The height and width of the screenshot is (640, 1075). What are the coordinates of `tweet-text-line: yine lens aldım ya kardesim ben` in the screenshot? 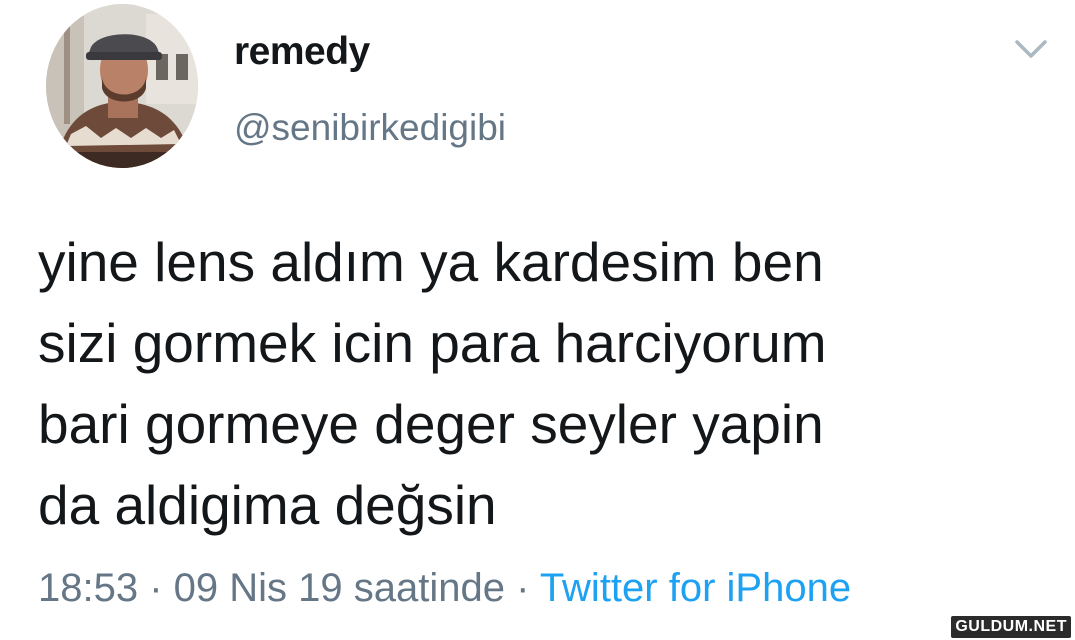 It's located at (431, 262).